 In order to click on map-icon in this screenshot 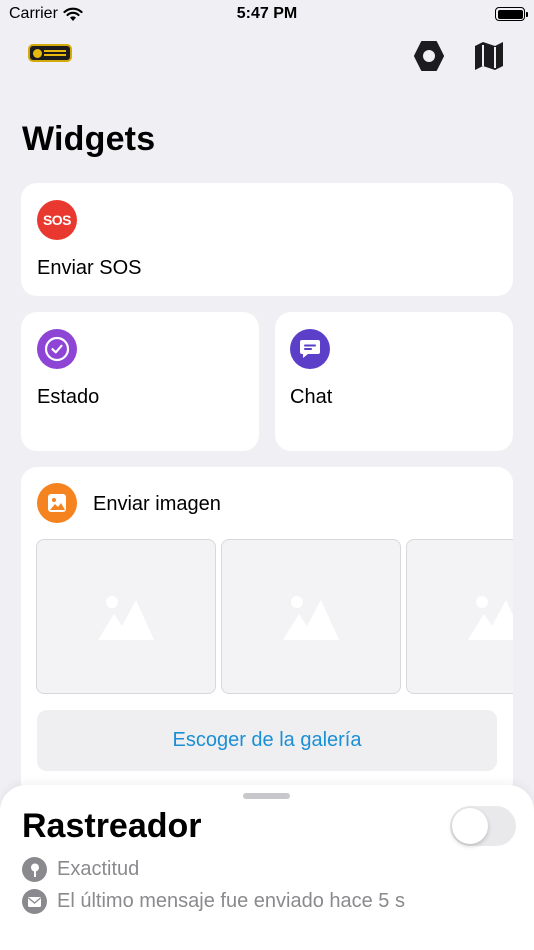, I will do `click(489, 56)`.